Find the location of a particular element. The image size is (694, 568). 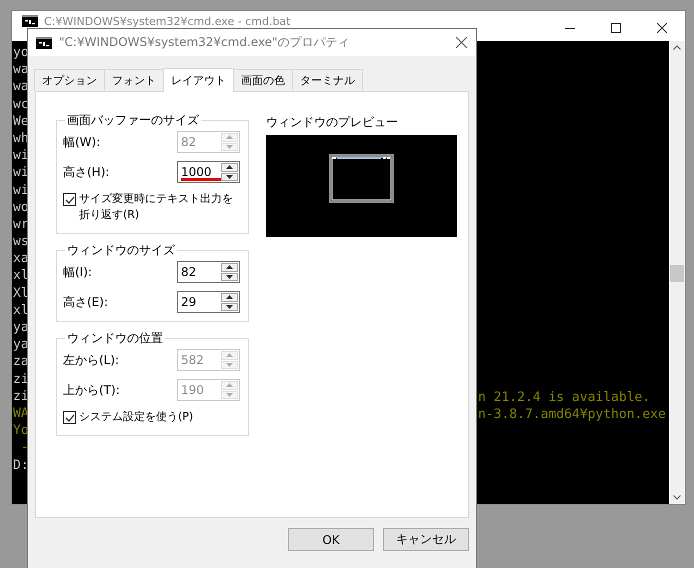

scroll-up-icon is located at coordinates (677, 47).